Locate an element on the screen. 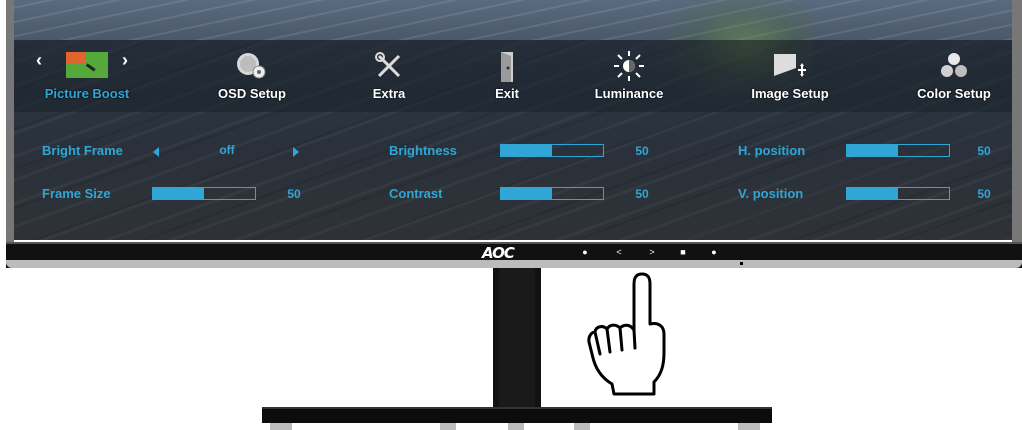 The height and width of the screenshot is (430, 1022). brightness-value: 50 is located at coordinates (642, 151).